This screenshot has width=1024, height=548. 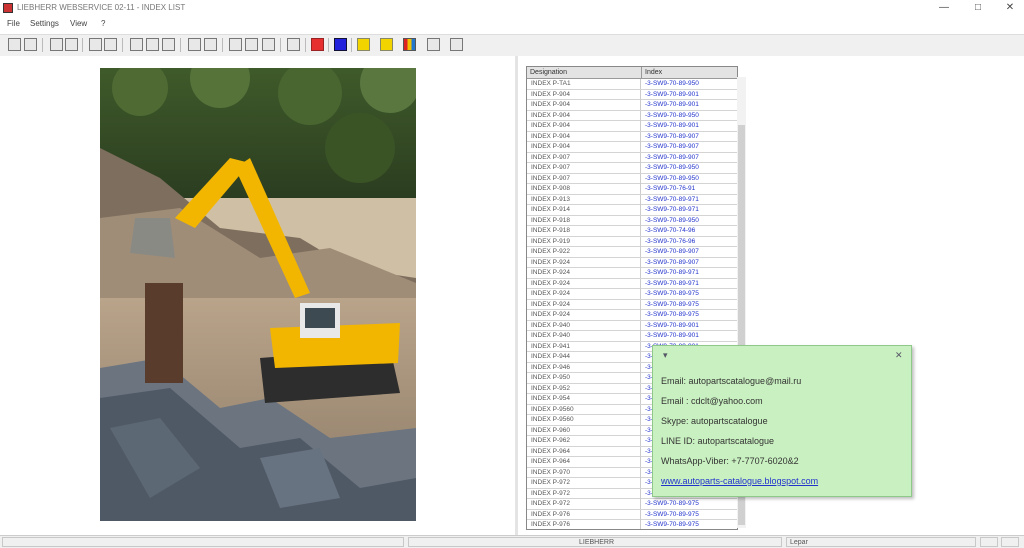 I want to click on designation-cell: INDEX P-952, so click(x=584, y=388).